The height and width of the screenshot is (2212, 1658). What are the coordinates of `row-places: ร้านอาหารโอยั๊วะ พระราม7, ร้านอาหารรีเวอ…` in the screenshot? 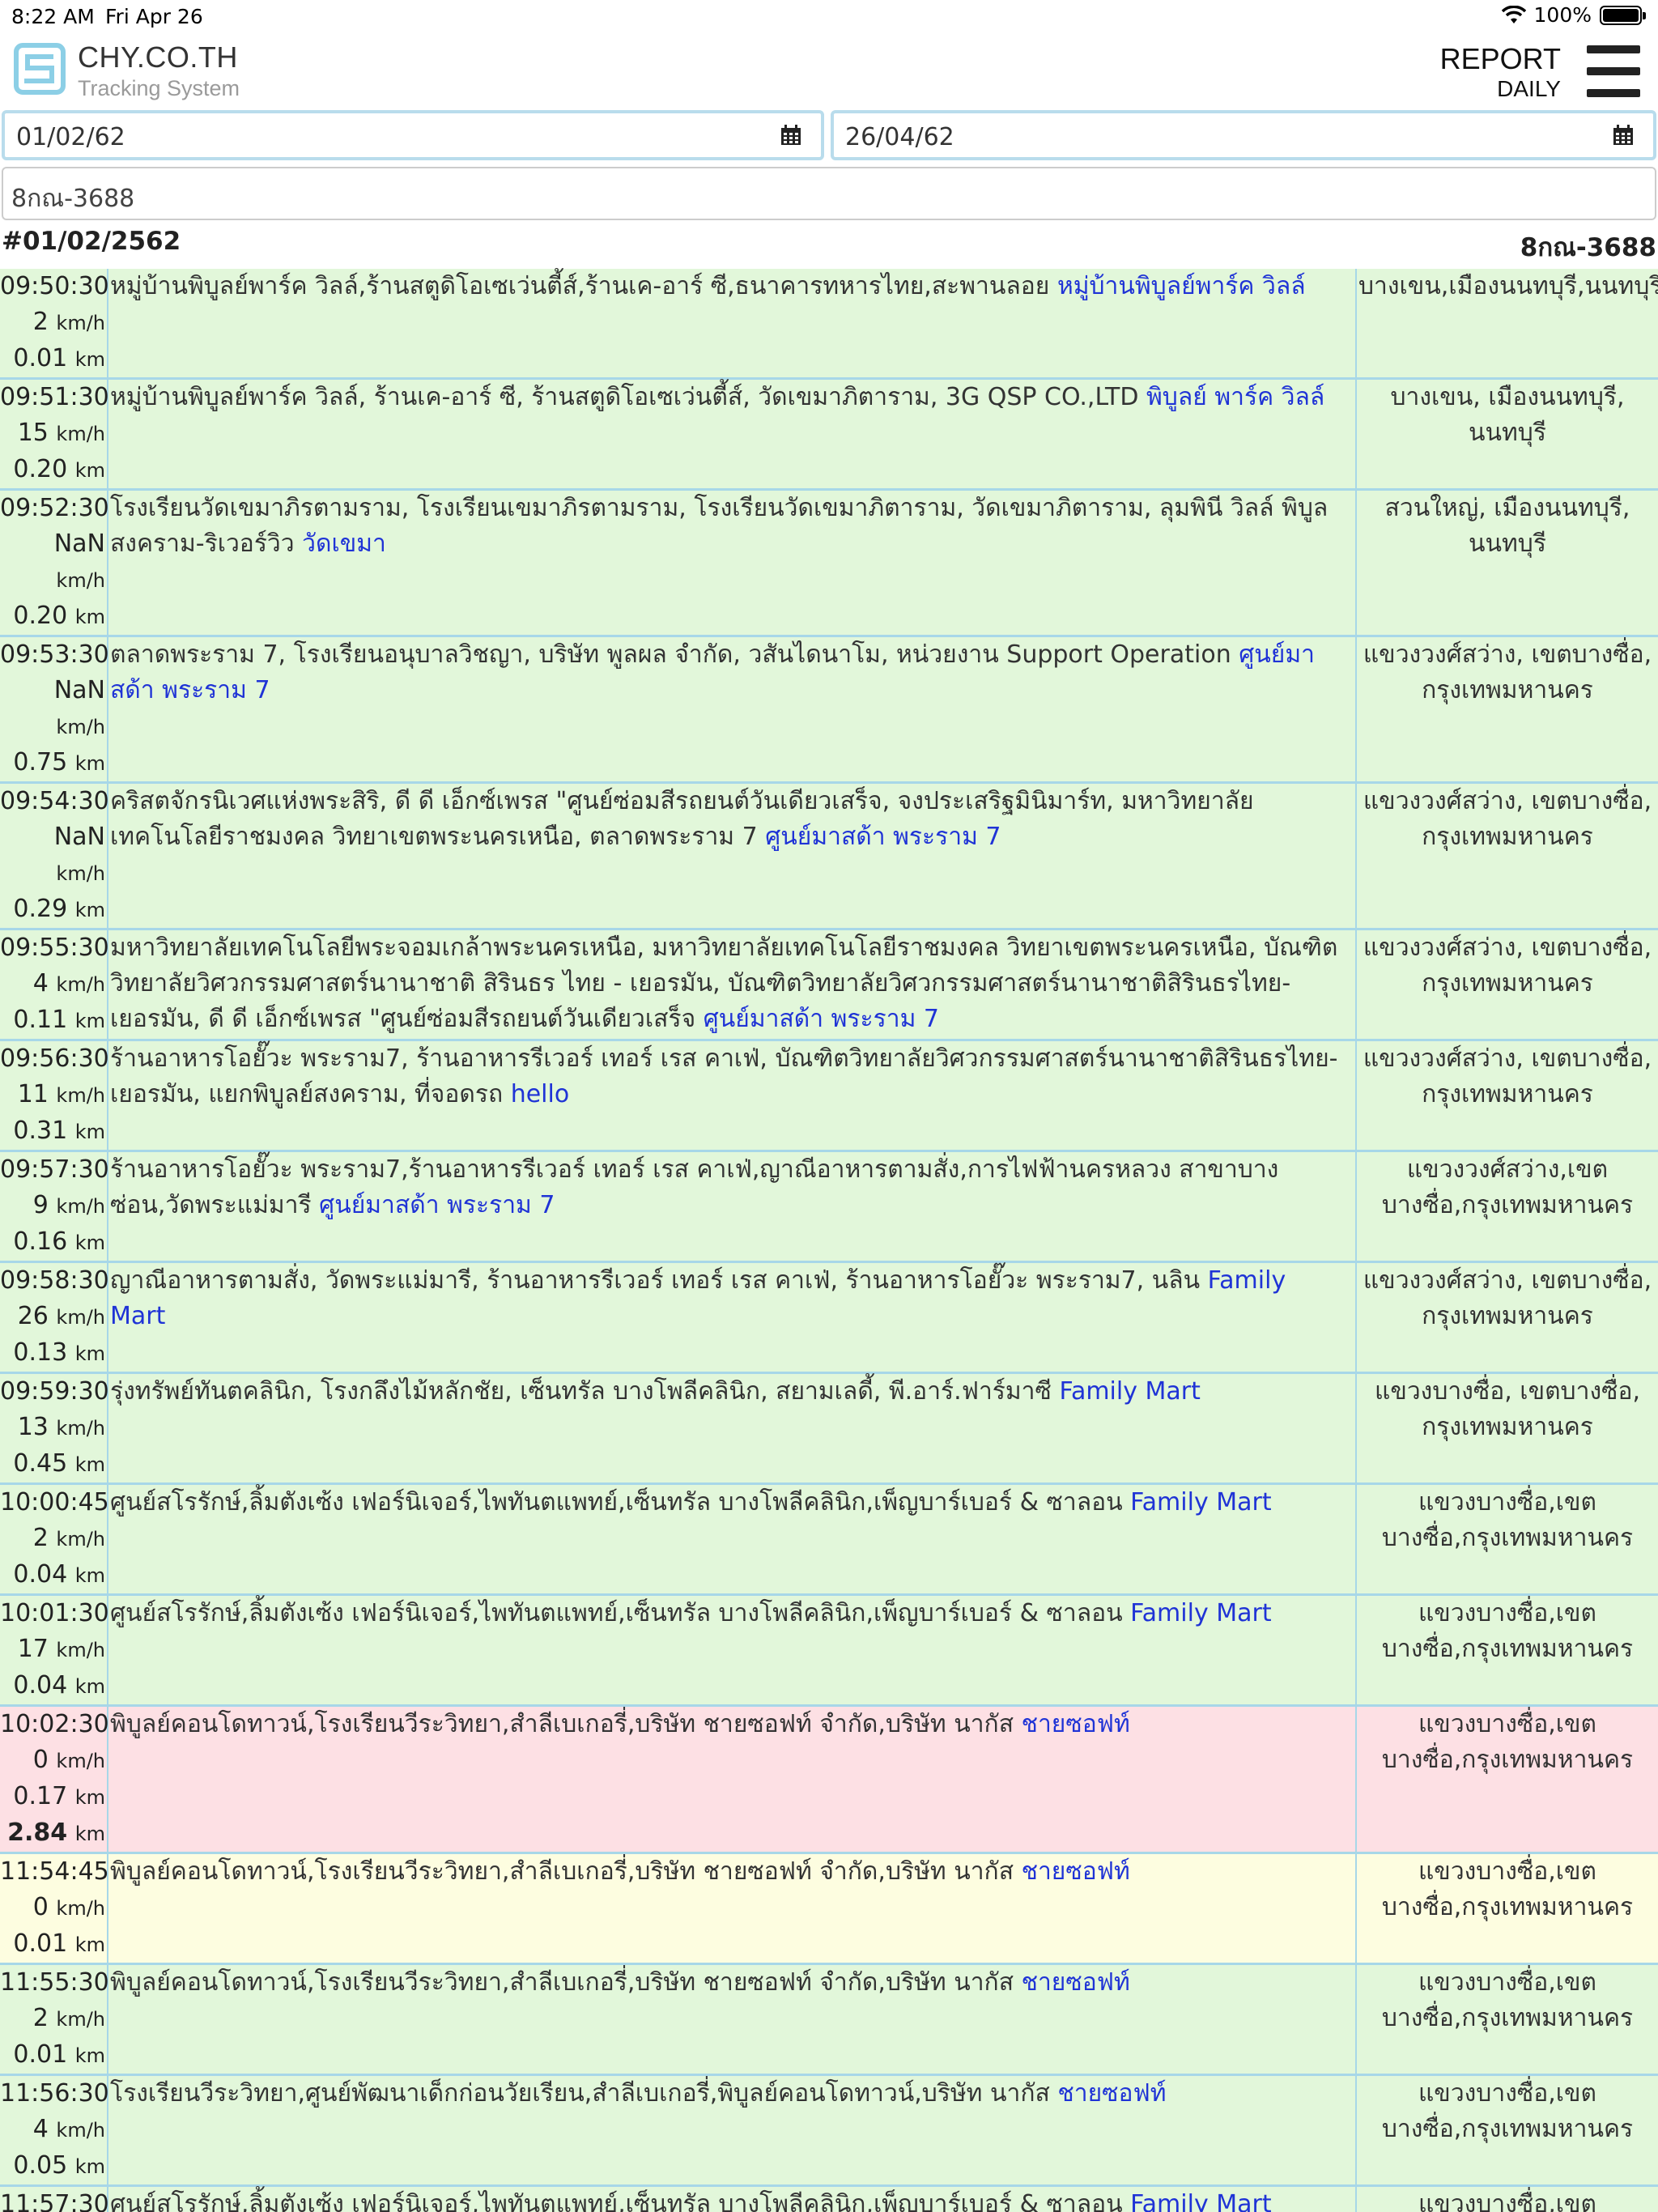 It's located at (724, 1076).